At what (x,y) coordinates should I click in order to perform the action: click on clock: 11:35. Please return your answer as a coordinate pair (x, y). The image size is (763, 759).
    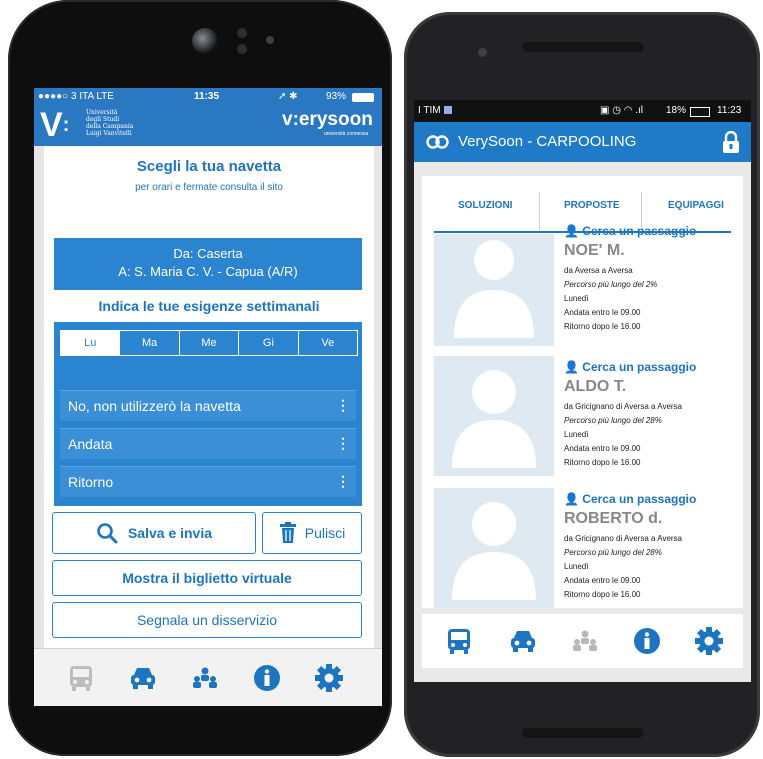
    Looking at the image, I should click on (207, 96).